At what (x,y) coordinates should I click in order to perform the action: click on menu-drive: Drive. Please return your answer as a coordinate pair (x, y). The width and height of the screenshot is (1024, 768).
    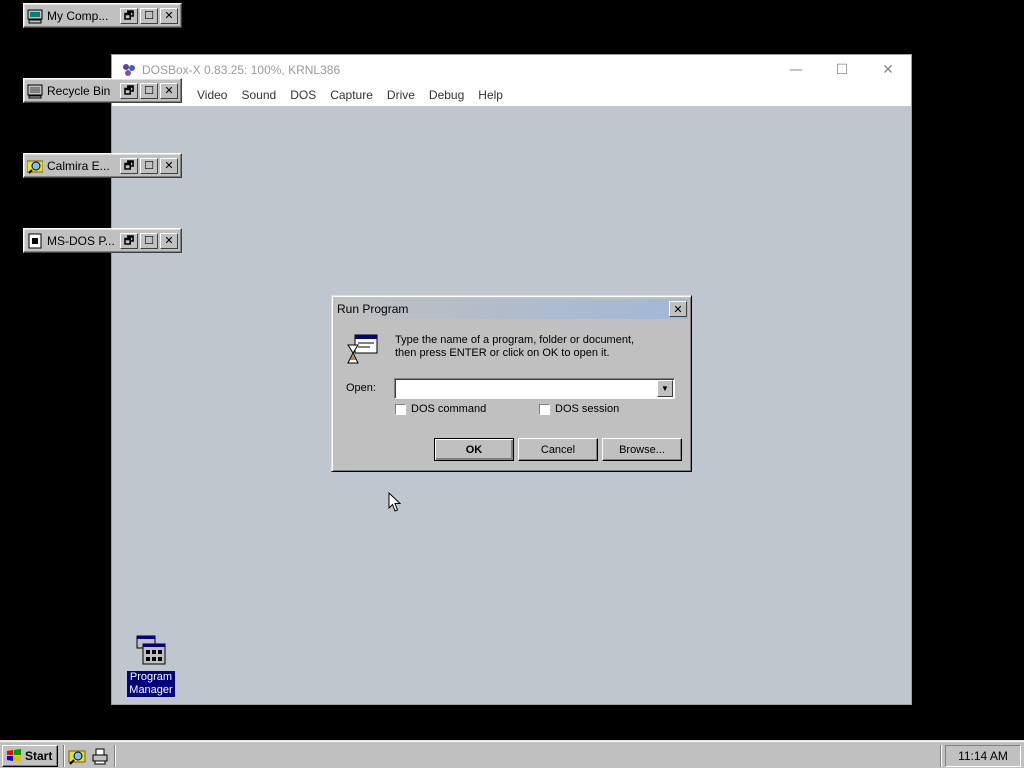
    Looking at the image, I should click on (401, 95).